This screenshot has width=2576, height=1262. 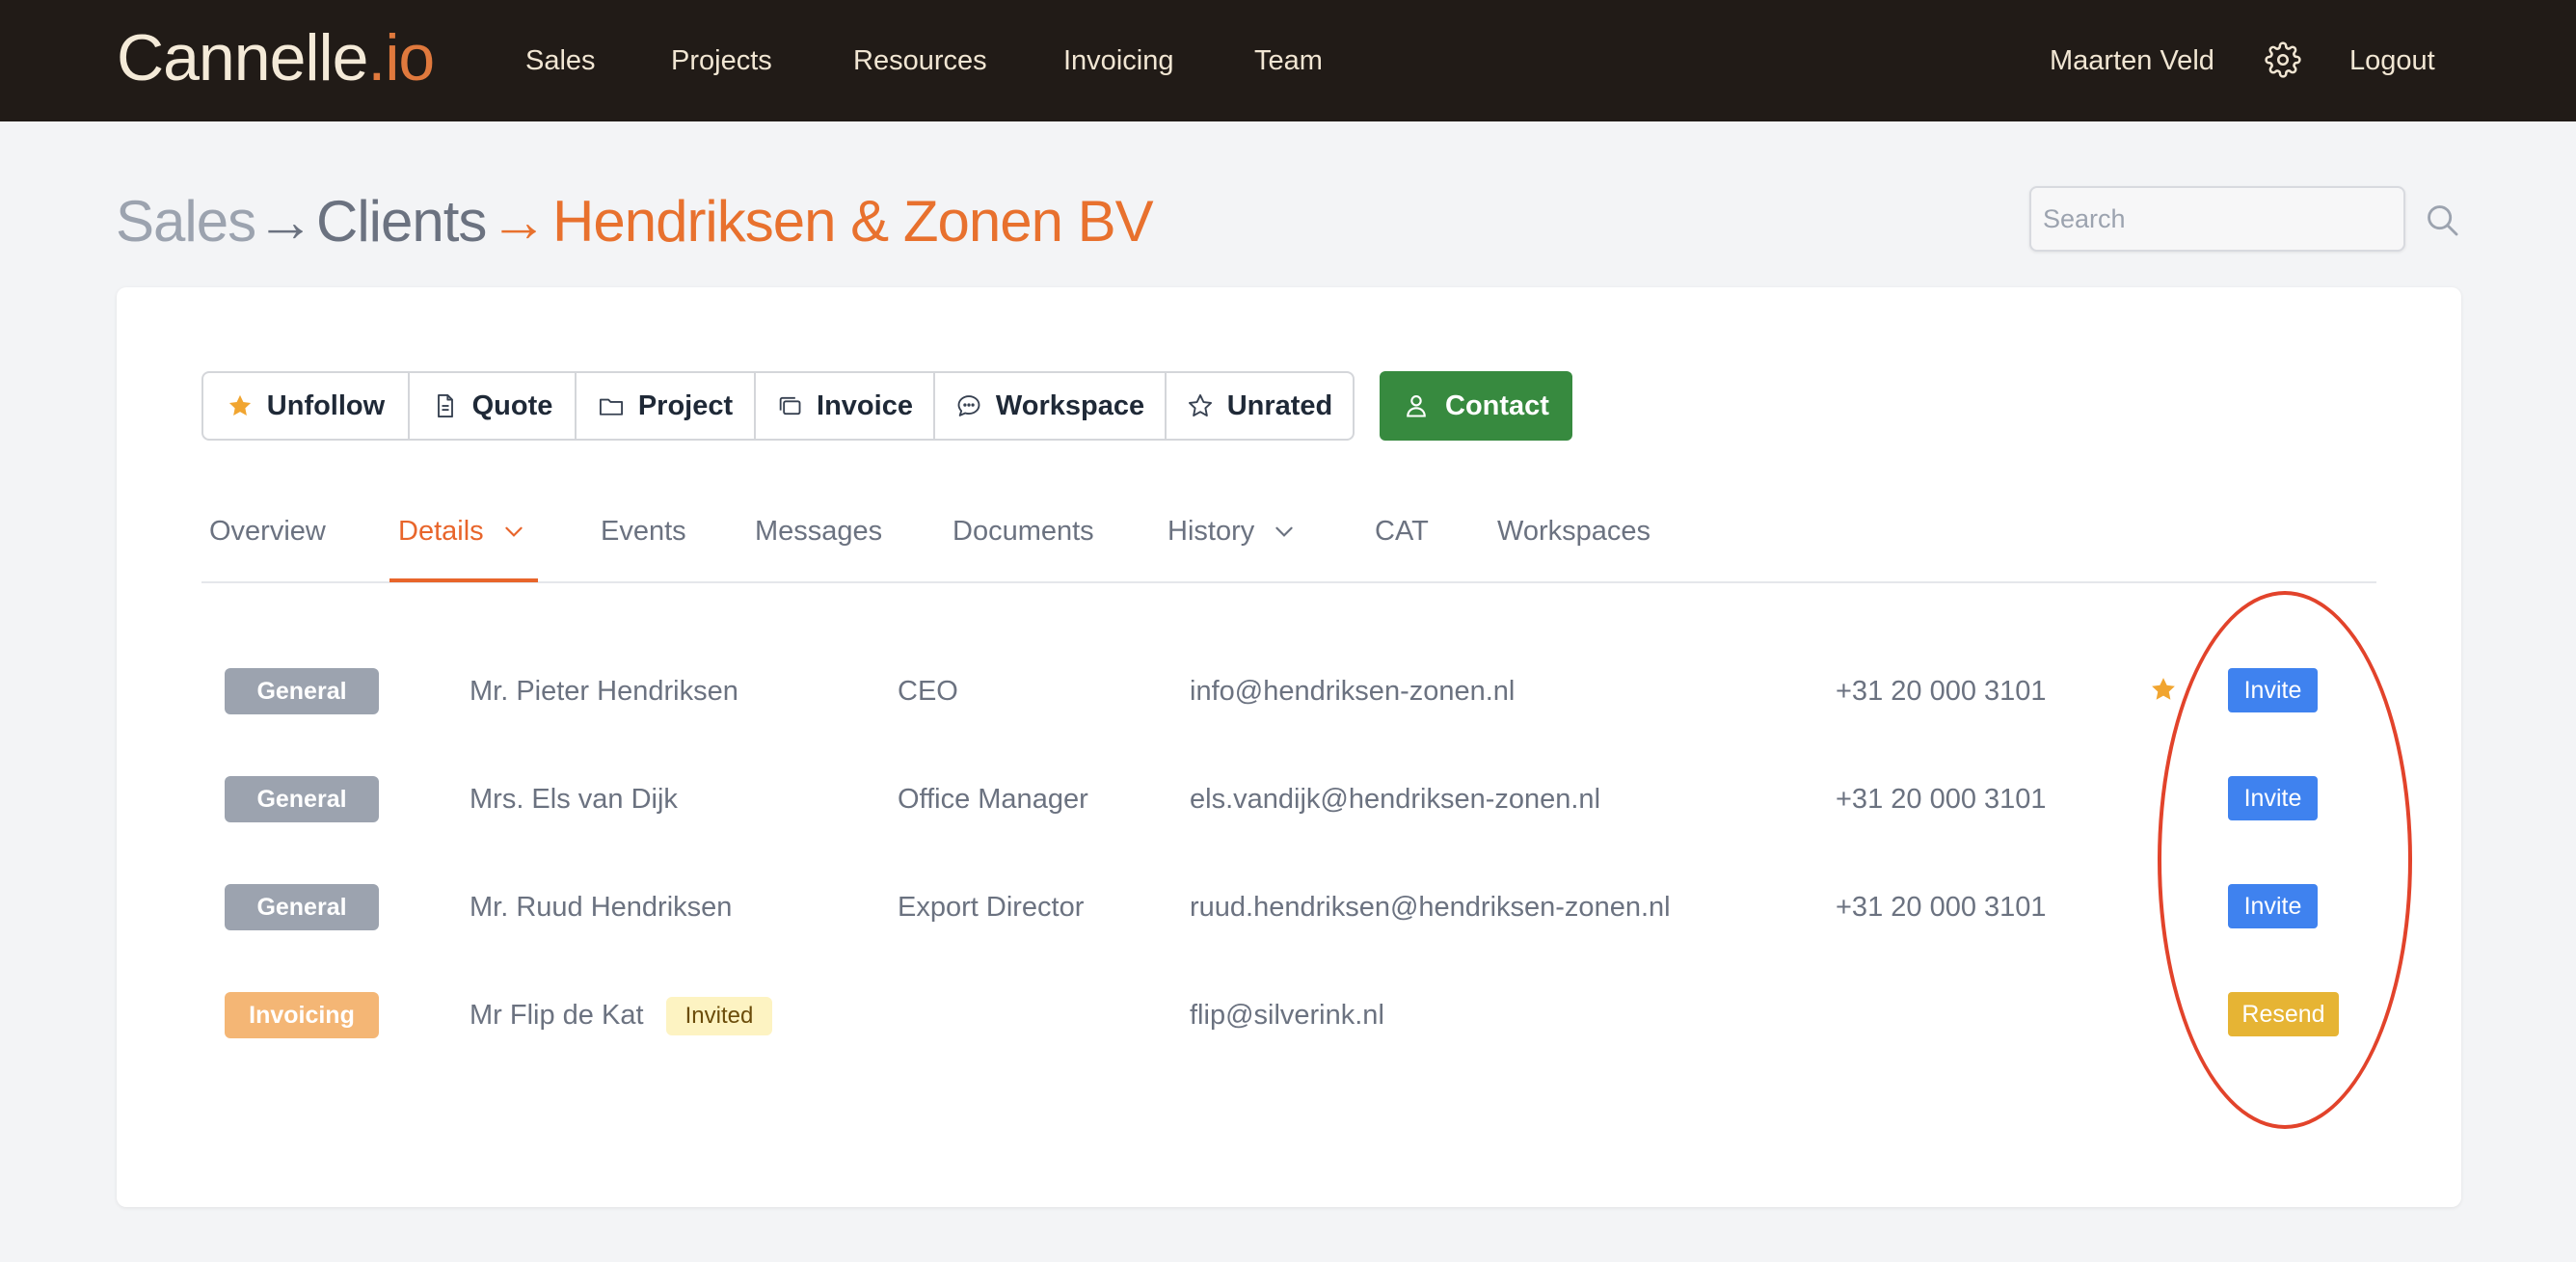 What do you see at coordinates (2283, 60) in the screenshot?
I see `gear-icon` at bounding box center [2283, 60].